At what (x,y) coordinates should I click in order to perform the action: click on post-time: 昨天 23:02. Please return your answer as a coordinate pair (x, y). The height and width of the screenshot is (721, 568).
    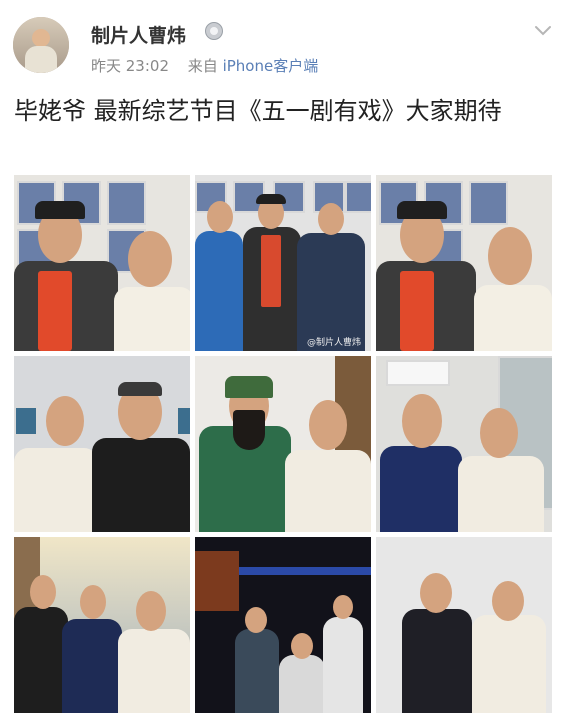
    Looking at the image, I should click on (130, 66).